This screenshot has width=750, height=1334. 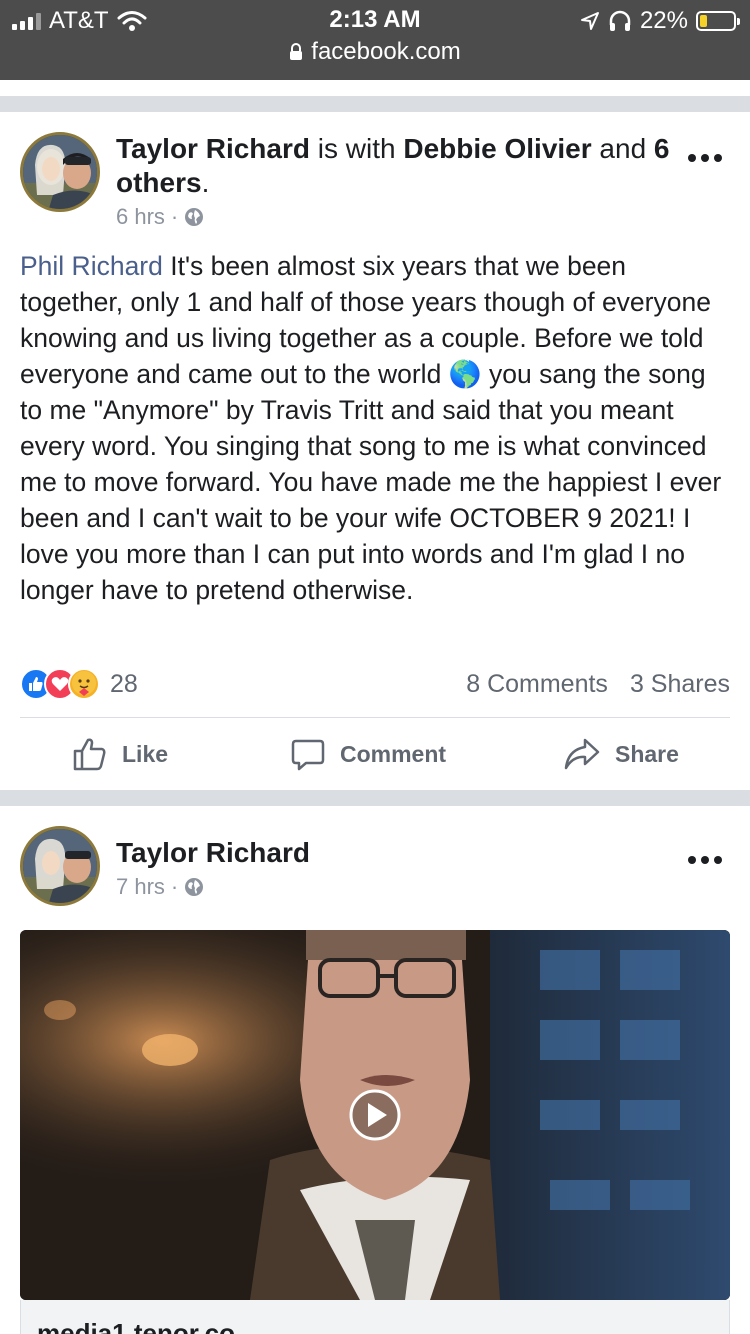 What do you see at coordinates (718, 21) in the screenshot?
I see `battery-icon` at bounding box center [718, 21].